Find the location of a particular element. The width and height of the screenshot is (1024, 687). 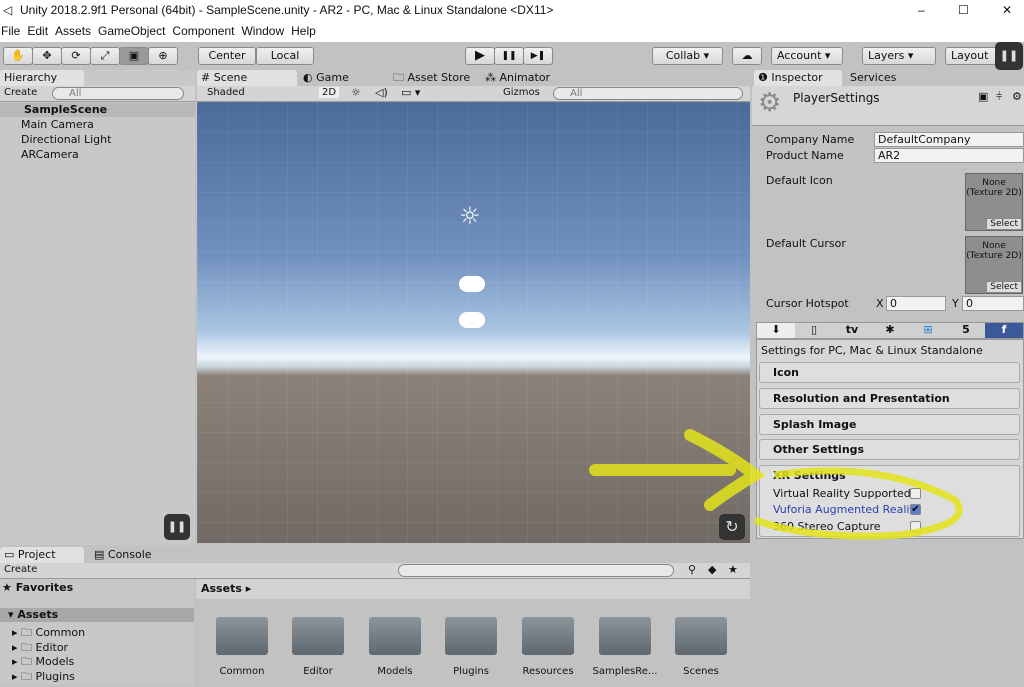

lighting-toggle-icon: ☼ is located at coordinates (356, 92).